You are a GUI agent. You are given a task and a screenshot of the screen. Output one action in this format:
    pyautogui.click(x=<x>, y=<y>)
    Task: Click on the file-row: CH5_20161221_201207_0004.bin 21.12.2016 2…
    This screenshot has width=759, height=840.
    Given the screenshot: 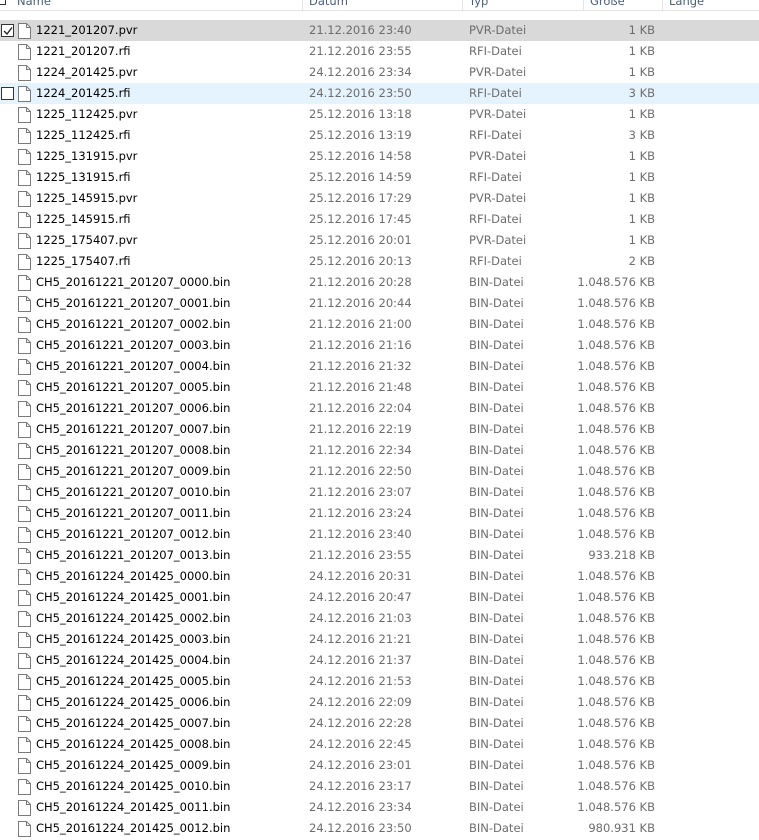 What is the action you would take?
    pyautogui.click(x=379, y=366)
    